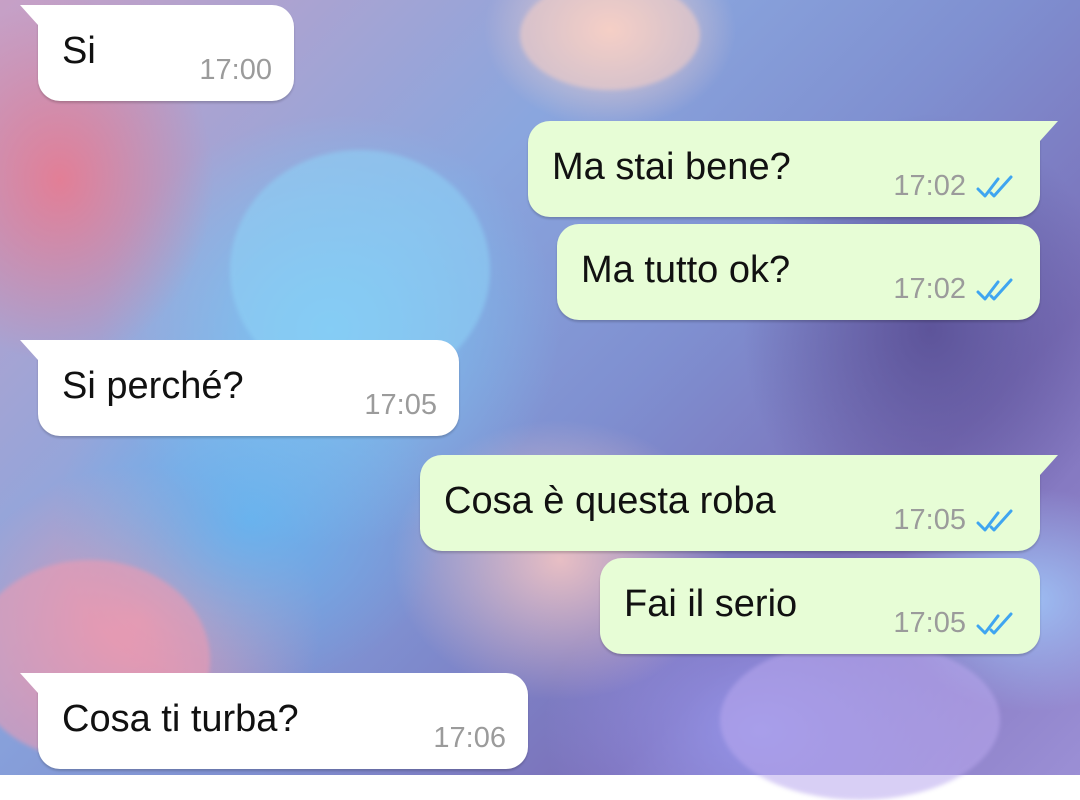 The width and height of the screenshot is (1080, 800). I want to click on message-bubble-outgoing: Ma tutto ok? 17:02, so click(798, 272).